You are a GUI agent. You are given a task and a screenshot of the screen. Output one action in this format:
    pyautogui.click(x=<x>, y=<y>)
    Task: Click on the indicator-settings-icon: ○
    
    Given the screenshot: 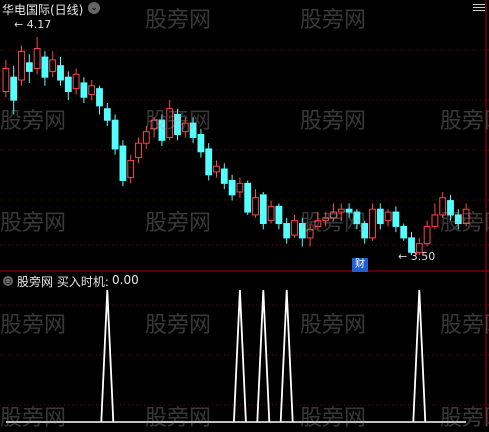 What is the action you would take?
    pyautogui.click(x=8, y=281)
    